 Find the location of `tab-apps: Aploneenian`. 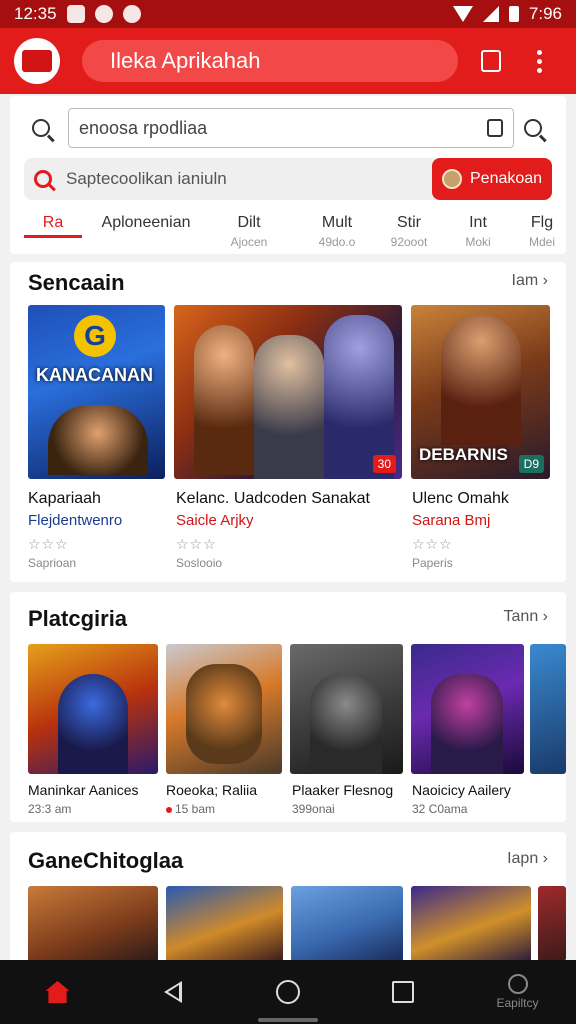

tab-apps: Aploneenian is located at coordinates (146, 220).